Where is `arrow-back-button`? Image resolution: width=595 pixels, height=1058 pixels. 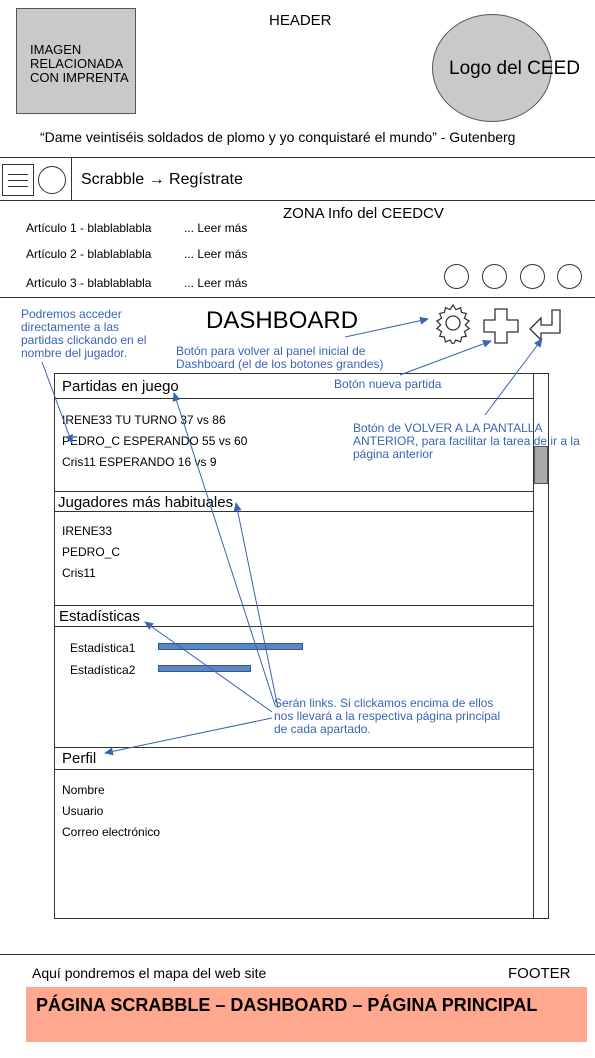
arrow-back-button is located at coordinates (513, 377).